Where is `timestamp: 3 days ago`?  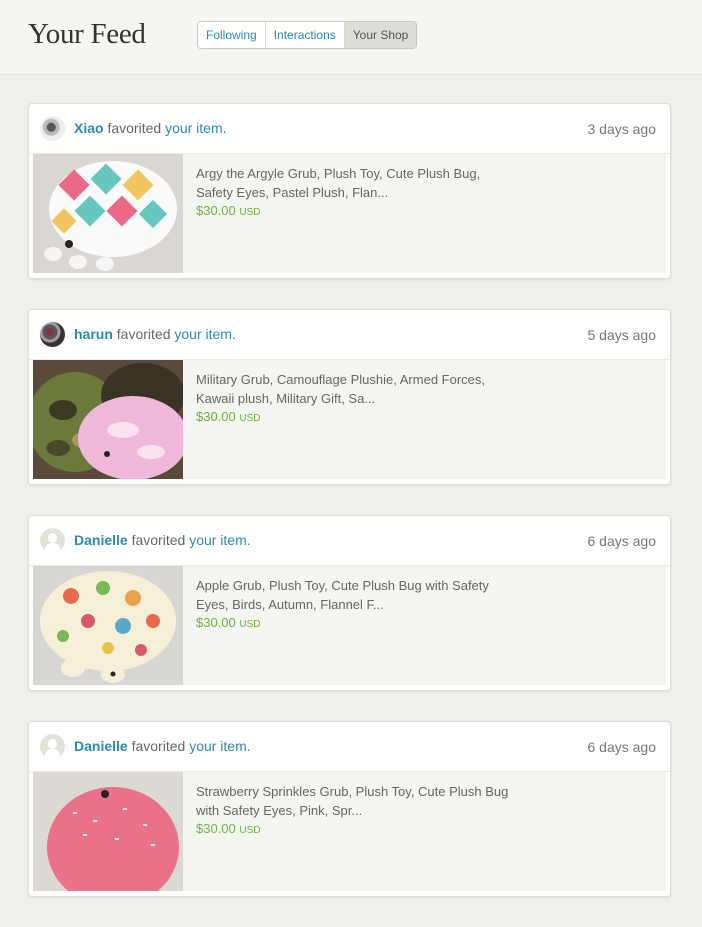 timestamp: 3 days ago is located at coordinates (622, 129).